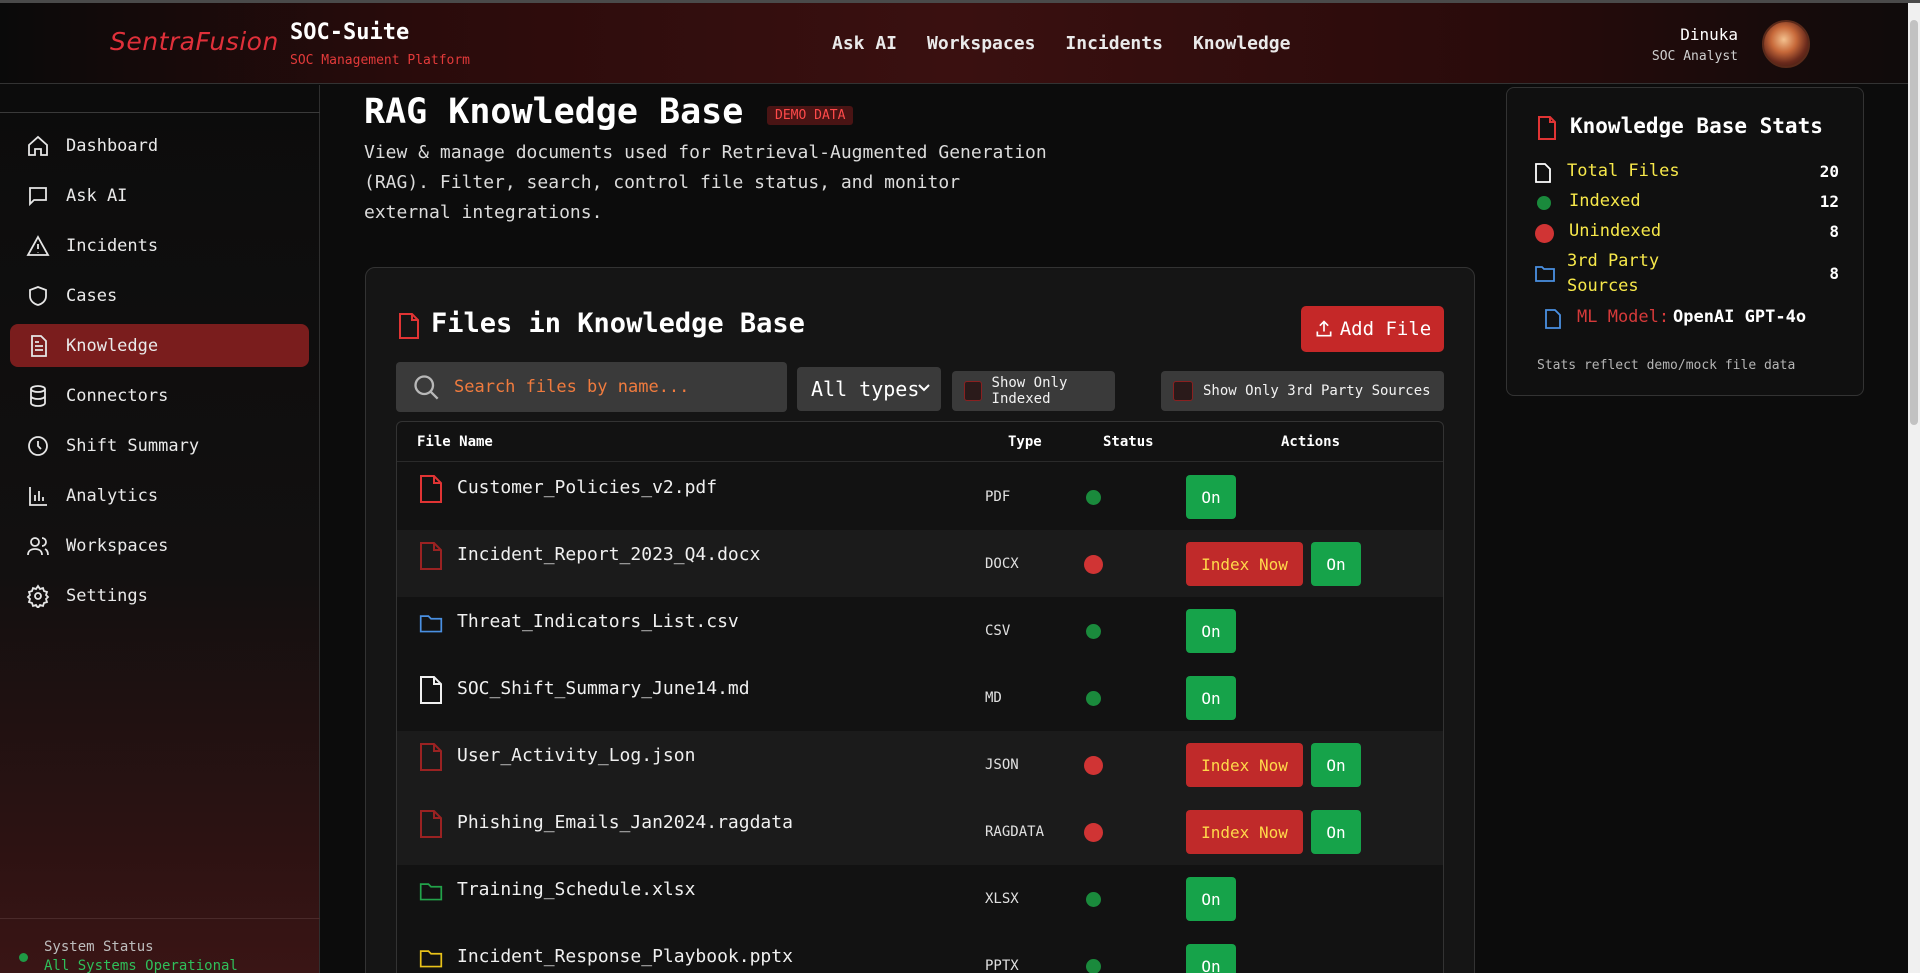 The height and width of the screenshot is (973, 1920). Describe the element at coordinates (1385, 329) in the screenshot. I see `add-file-label: Add File` at that location.